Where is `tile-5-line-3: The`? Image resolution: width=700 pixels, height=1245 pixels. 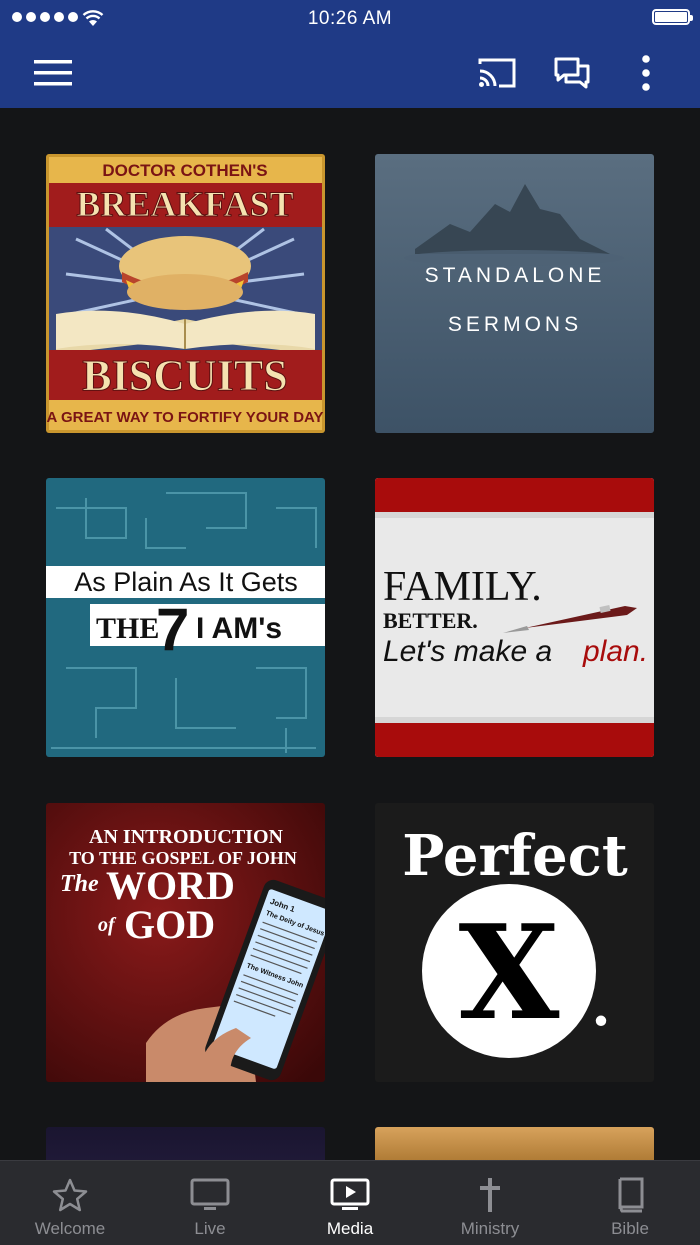 tile-5-line-3: The is located at coordinates (79, 884).